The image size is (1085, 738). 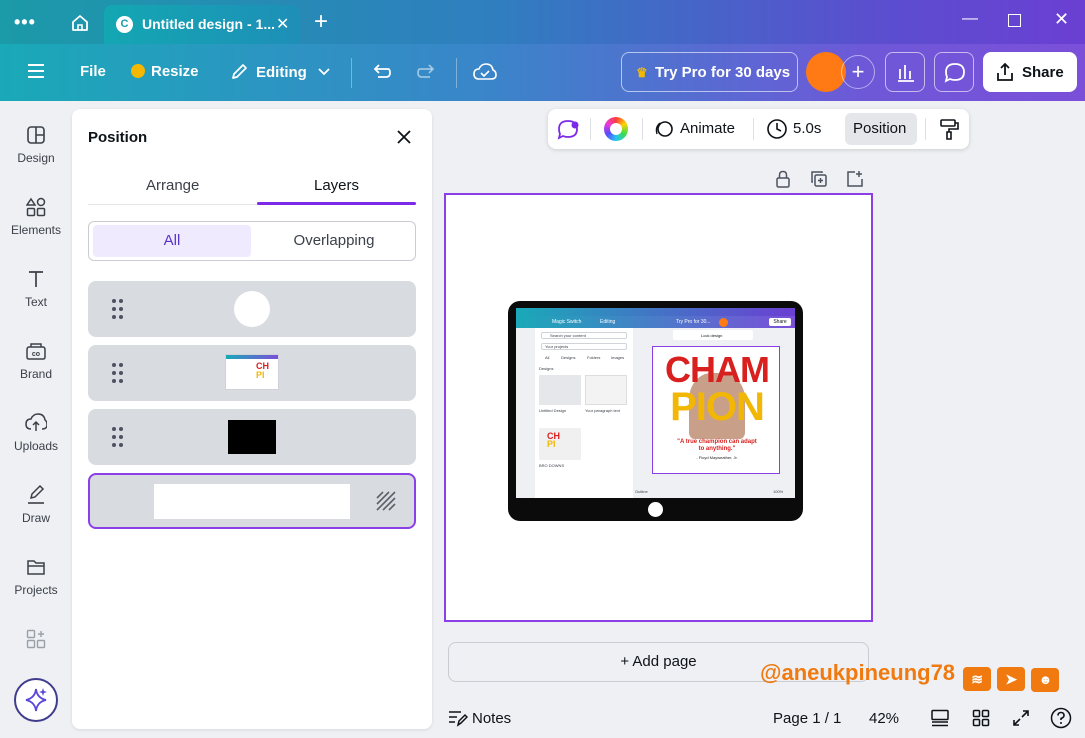 I want to click on rail-item-design: Design, so click(x=36, y=145).